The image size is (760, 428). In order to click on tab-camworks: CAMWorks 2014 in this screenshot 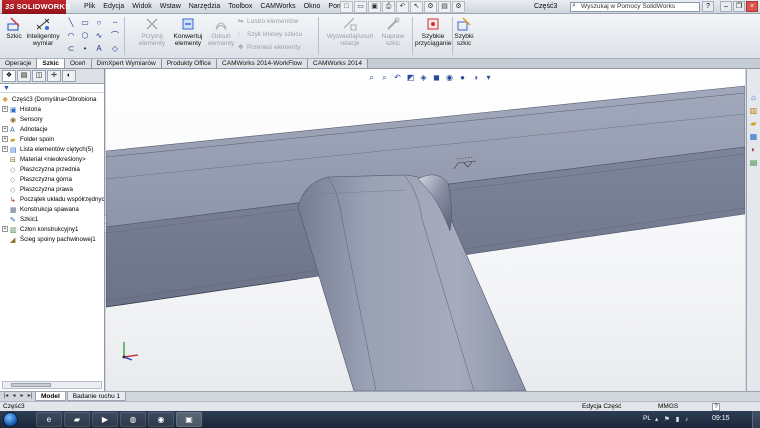, I will do `click(338, 63)`.